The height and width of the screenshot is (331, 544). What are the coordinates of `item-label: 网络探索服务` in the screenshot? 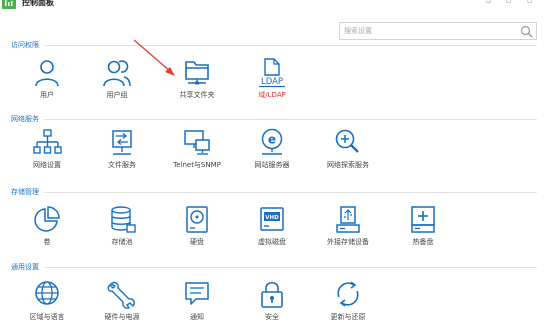 It's located at (348, 165).